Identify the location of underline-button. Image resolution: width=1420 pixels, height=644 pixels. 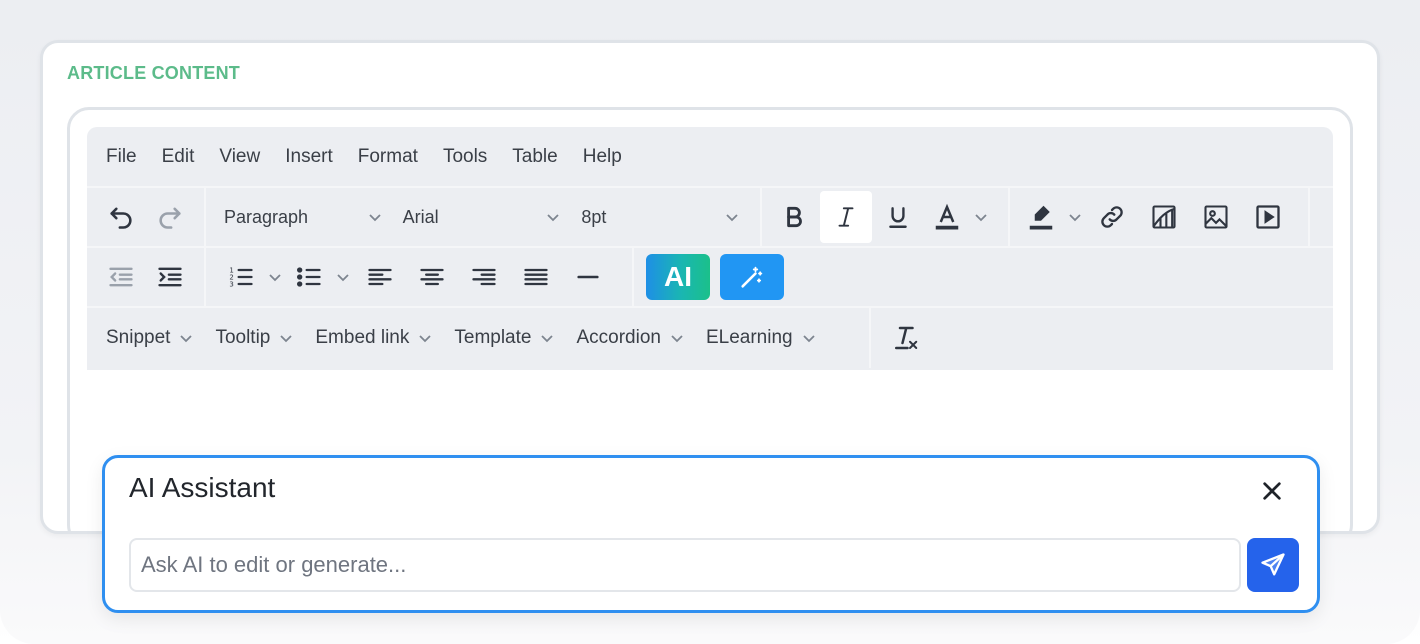
(898, 217).